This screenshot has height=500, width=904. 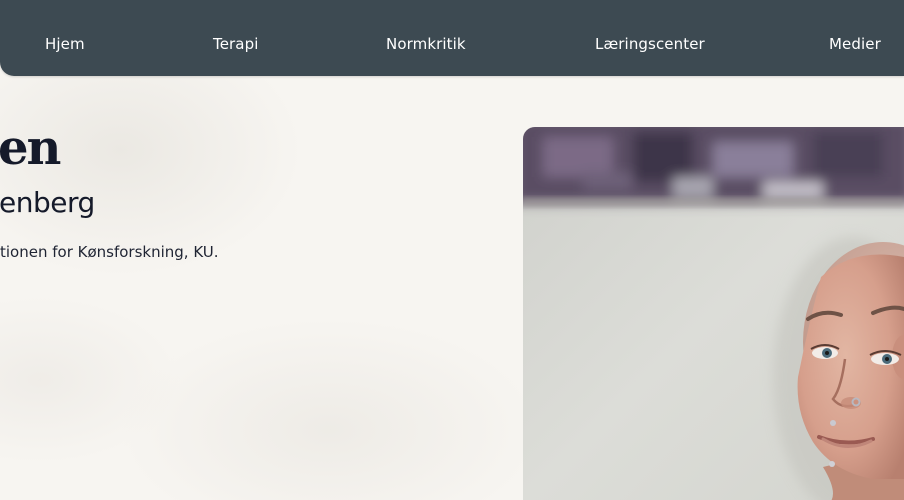 I want to click on nav-item-normkritik: Normkritik, so click(x=426, y=44).